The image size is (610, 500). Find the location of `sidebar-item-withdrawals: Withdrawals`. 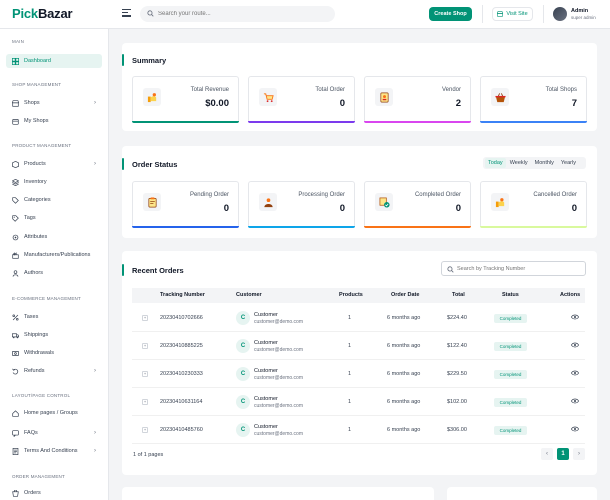

sidebar-item-withdrawals: Withdrawals is located at coordinates (54, 353).